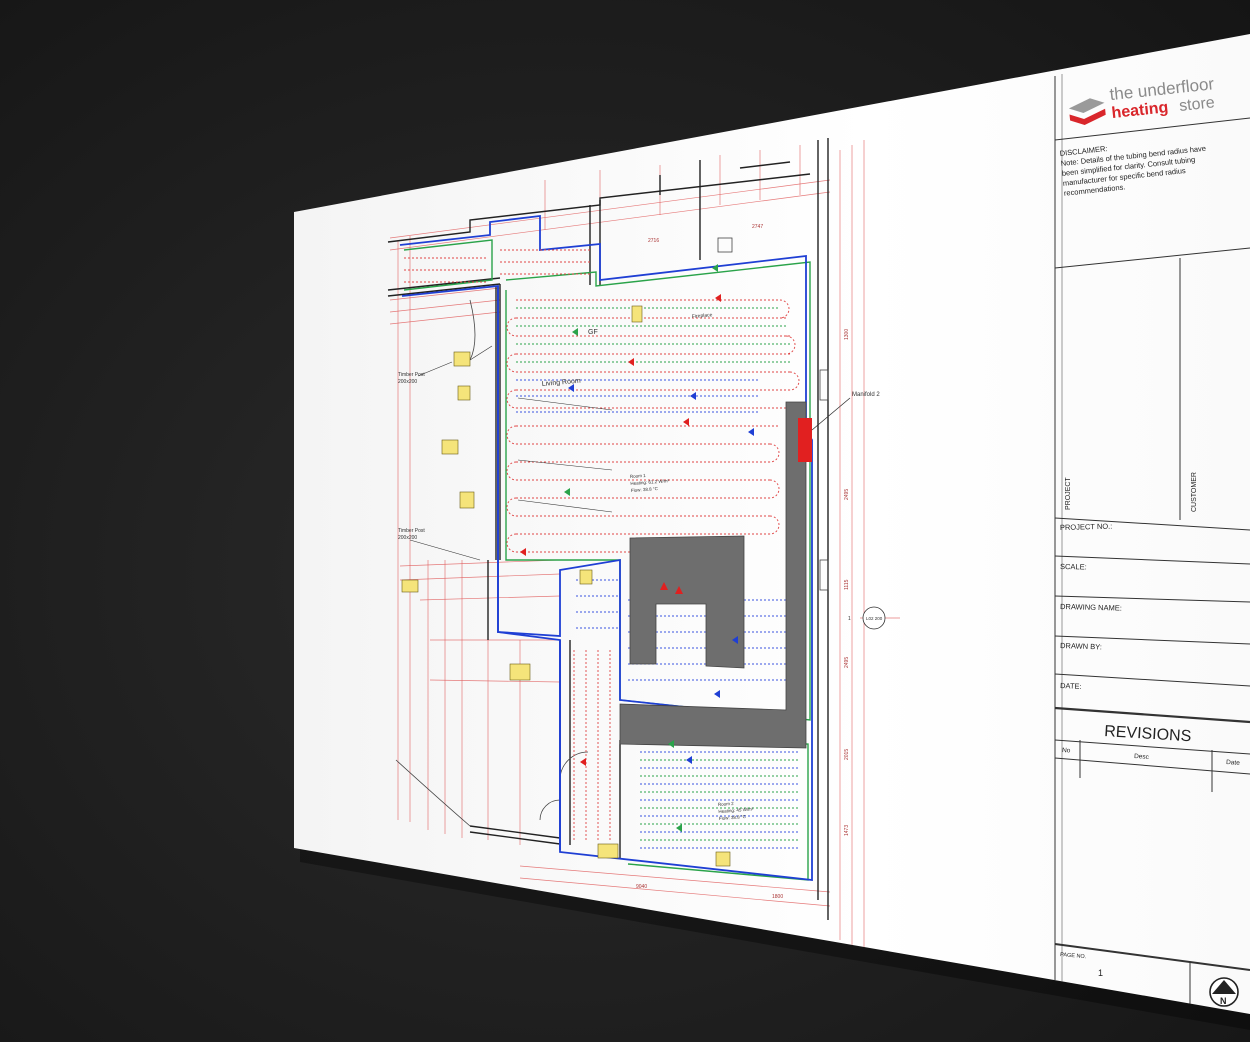 The image size is (1250, 1042). I want to click on timber-post-2-label: Timber Post, so click(411, 531).